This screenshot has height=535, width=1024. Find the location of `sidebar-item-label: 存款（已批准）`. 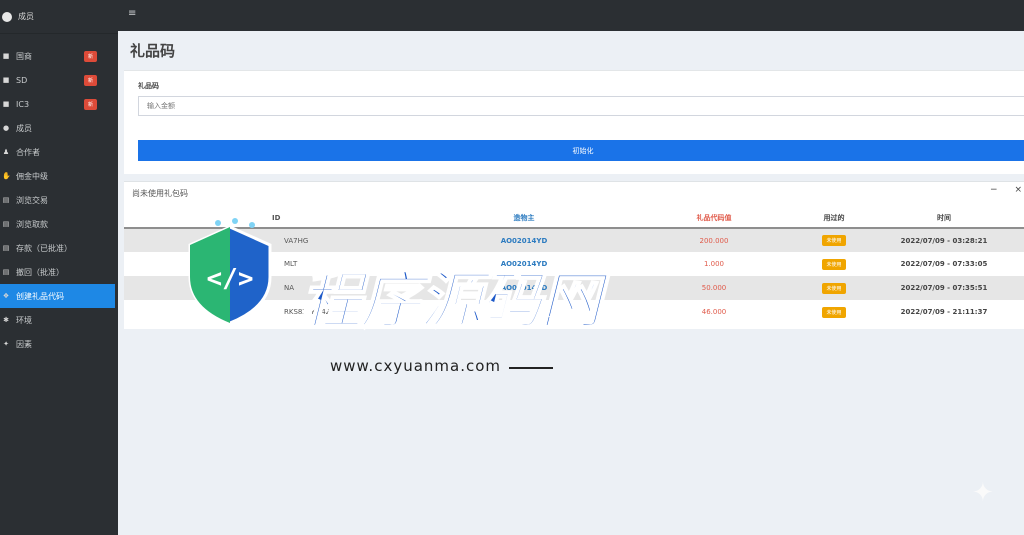

sidebar-item-label: 存款（已批准） is located at coordinates (44, 248).